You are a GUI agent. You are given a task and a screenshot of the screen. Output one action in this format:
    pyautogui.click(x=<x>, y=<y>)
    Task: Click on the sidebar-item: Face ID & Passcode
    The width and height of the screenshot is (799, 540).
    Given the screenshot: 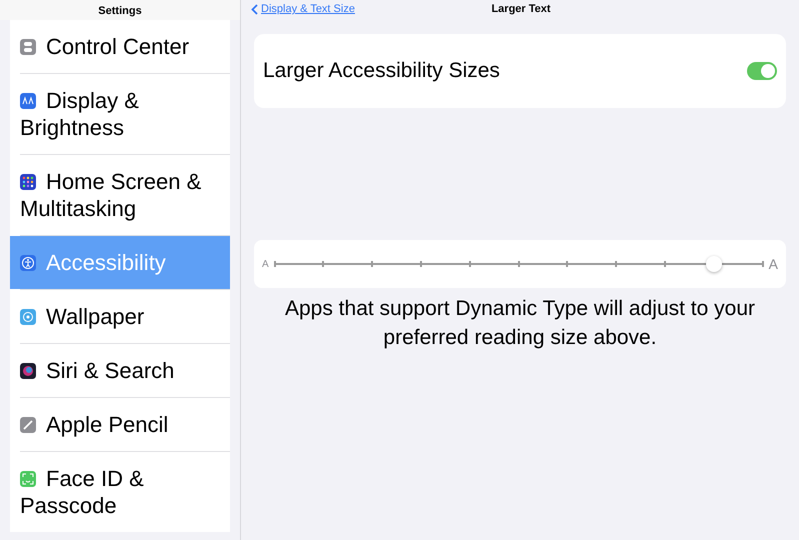 What is the action you would take?
    pyautogui.click(x=120, y=492)
    